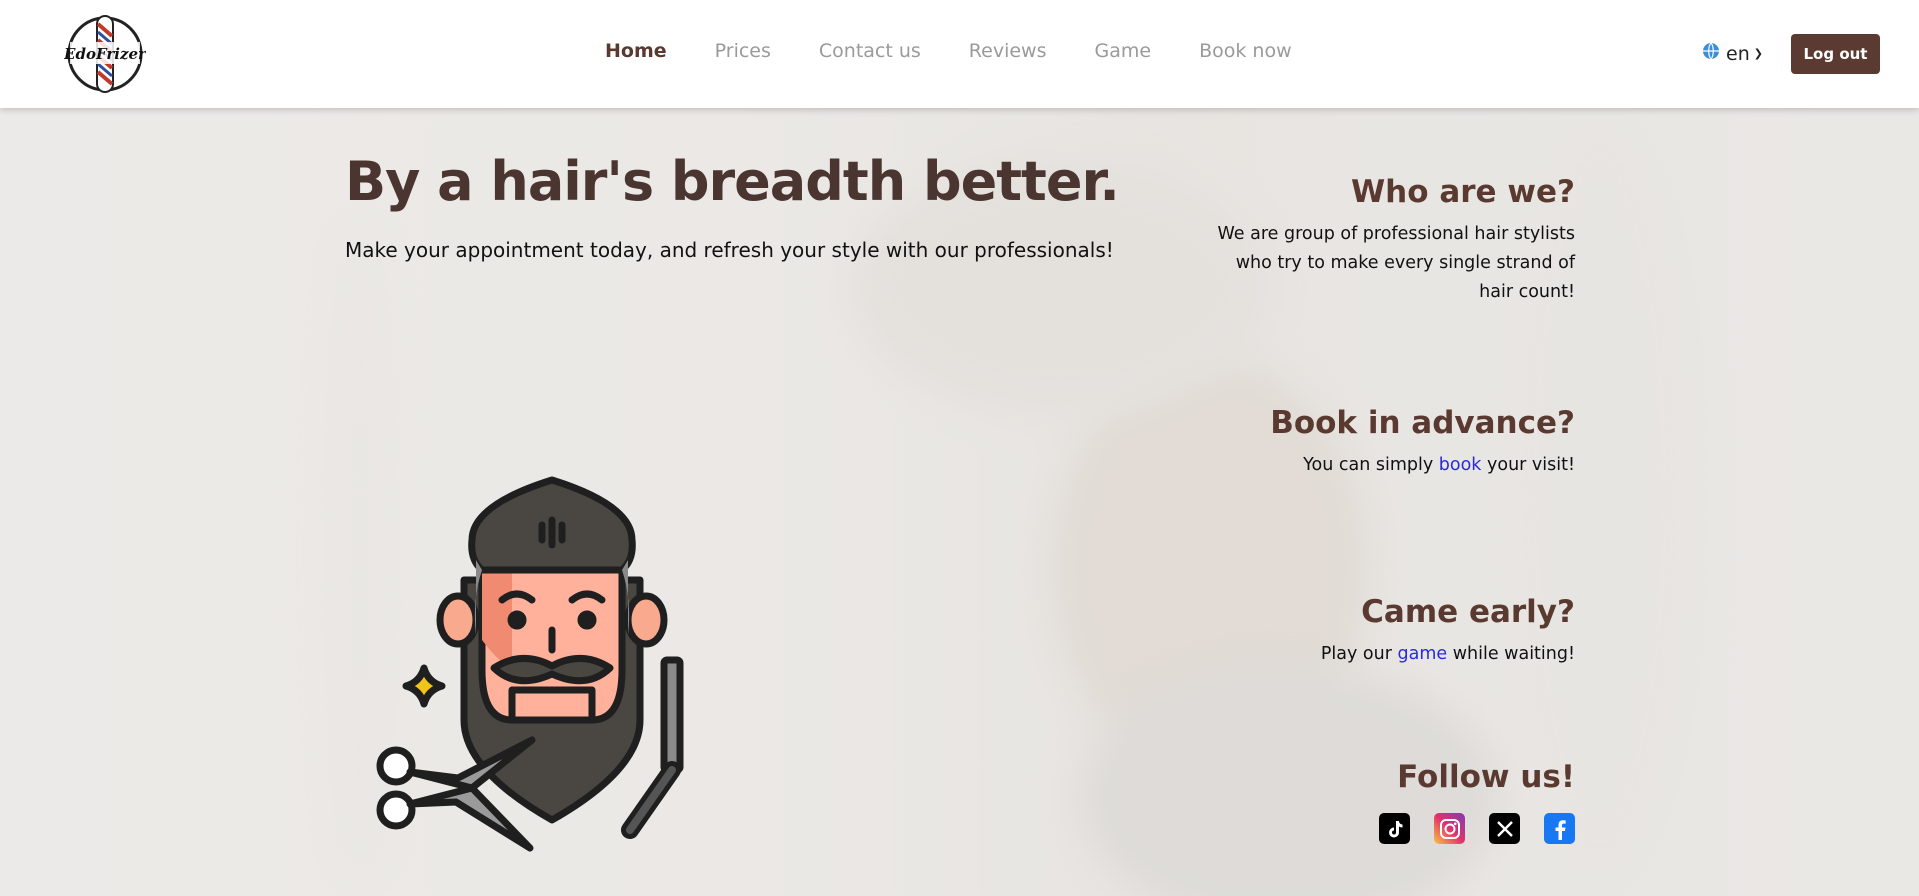  I want to click on early-text-before: Play our, so click(1359, 654).